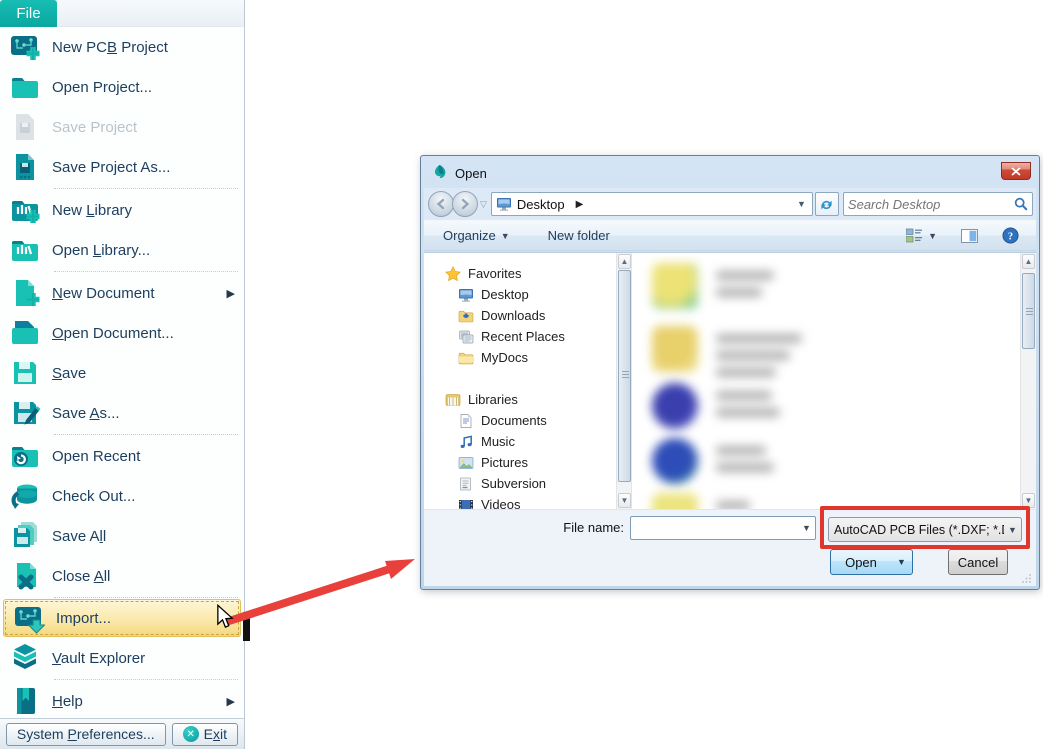  Describe the element at coordinates (759, 355) in the screenshot. I see `file-label-blurred` at that location.